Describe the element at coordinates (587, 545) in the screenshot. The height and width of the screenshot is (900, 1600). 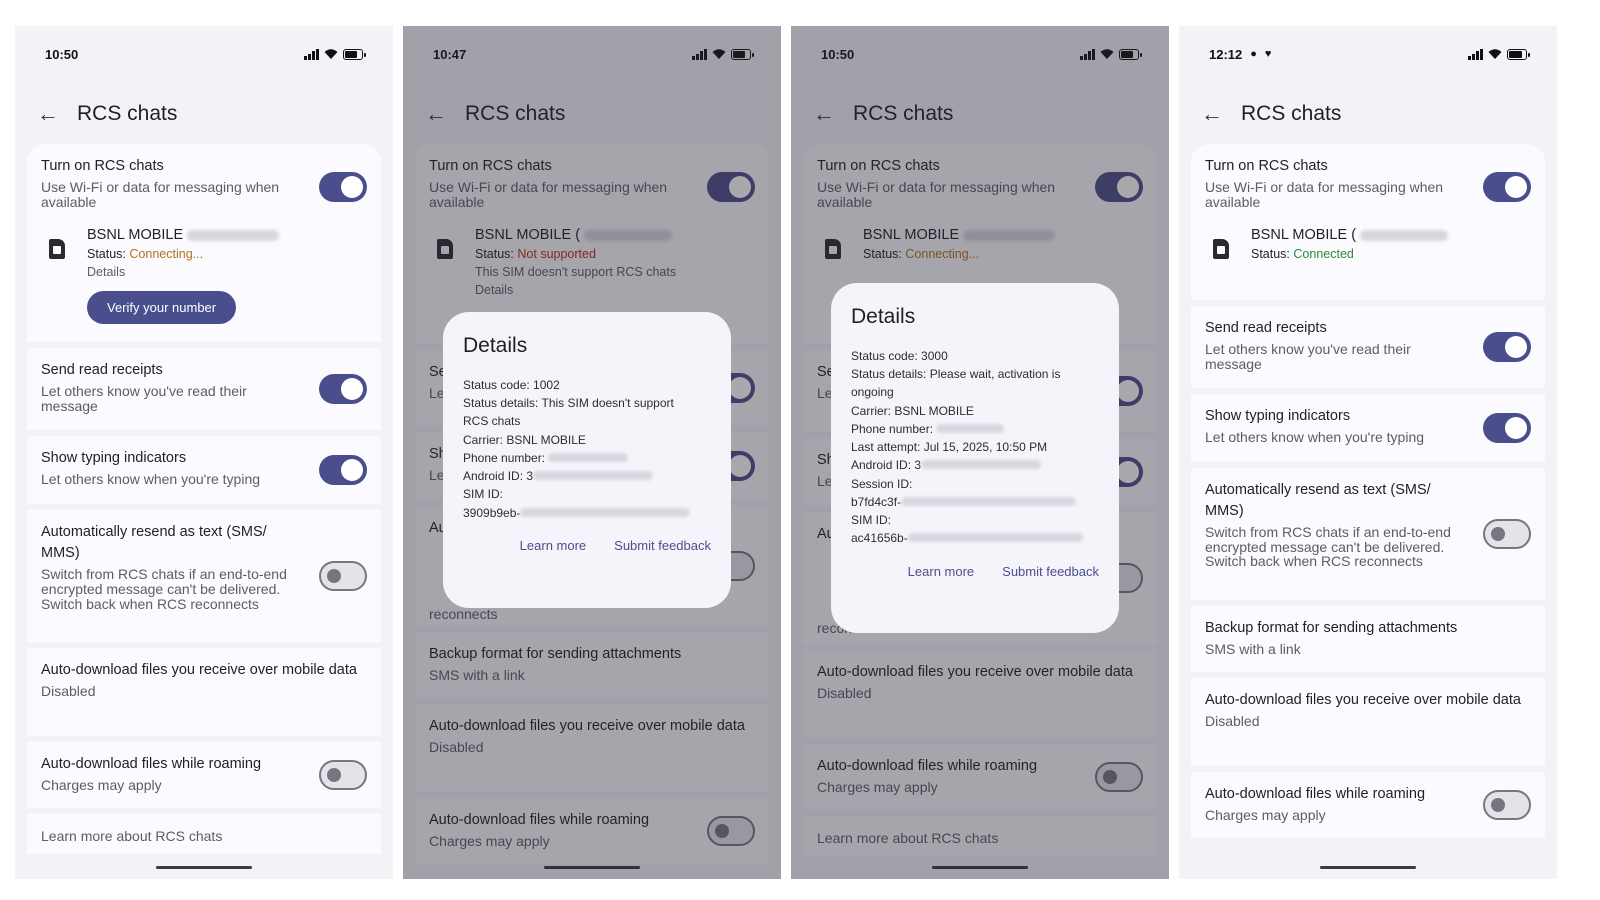
I see `dialog-actions: Learn more Submit feedback` at that location.